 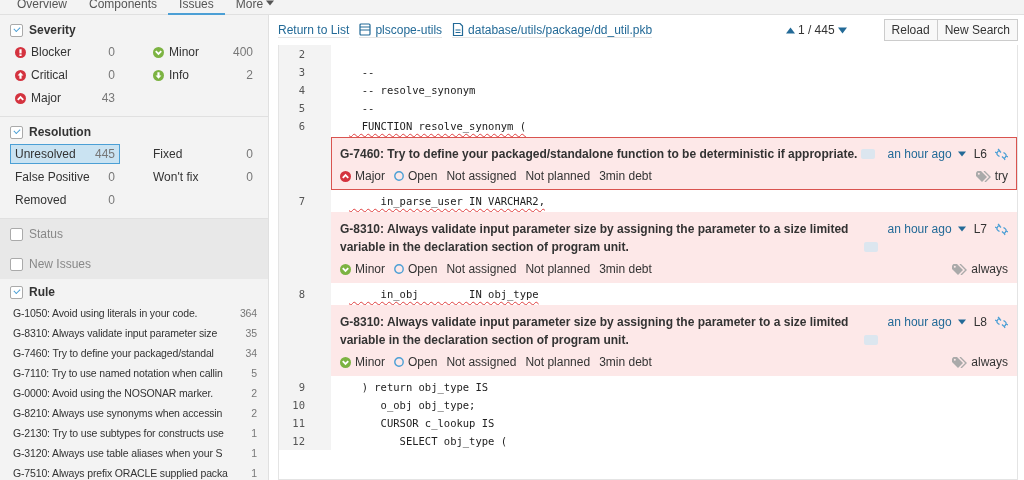 What do you see at coordinates (991, 176) in the screenshot?
I see `tag-label: try` at bounding box center [991, 176].